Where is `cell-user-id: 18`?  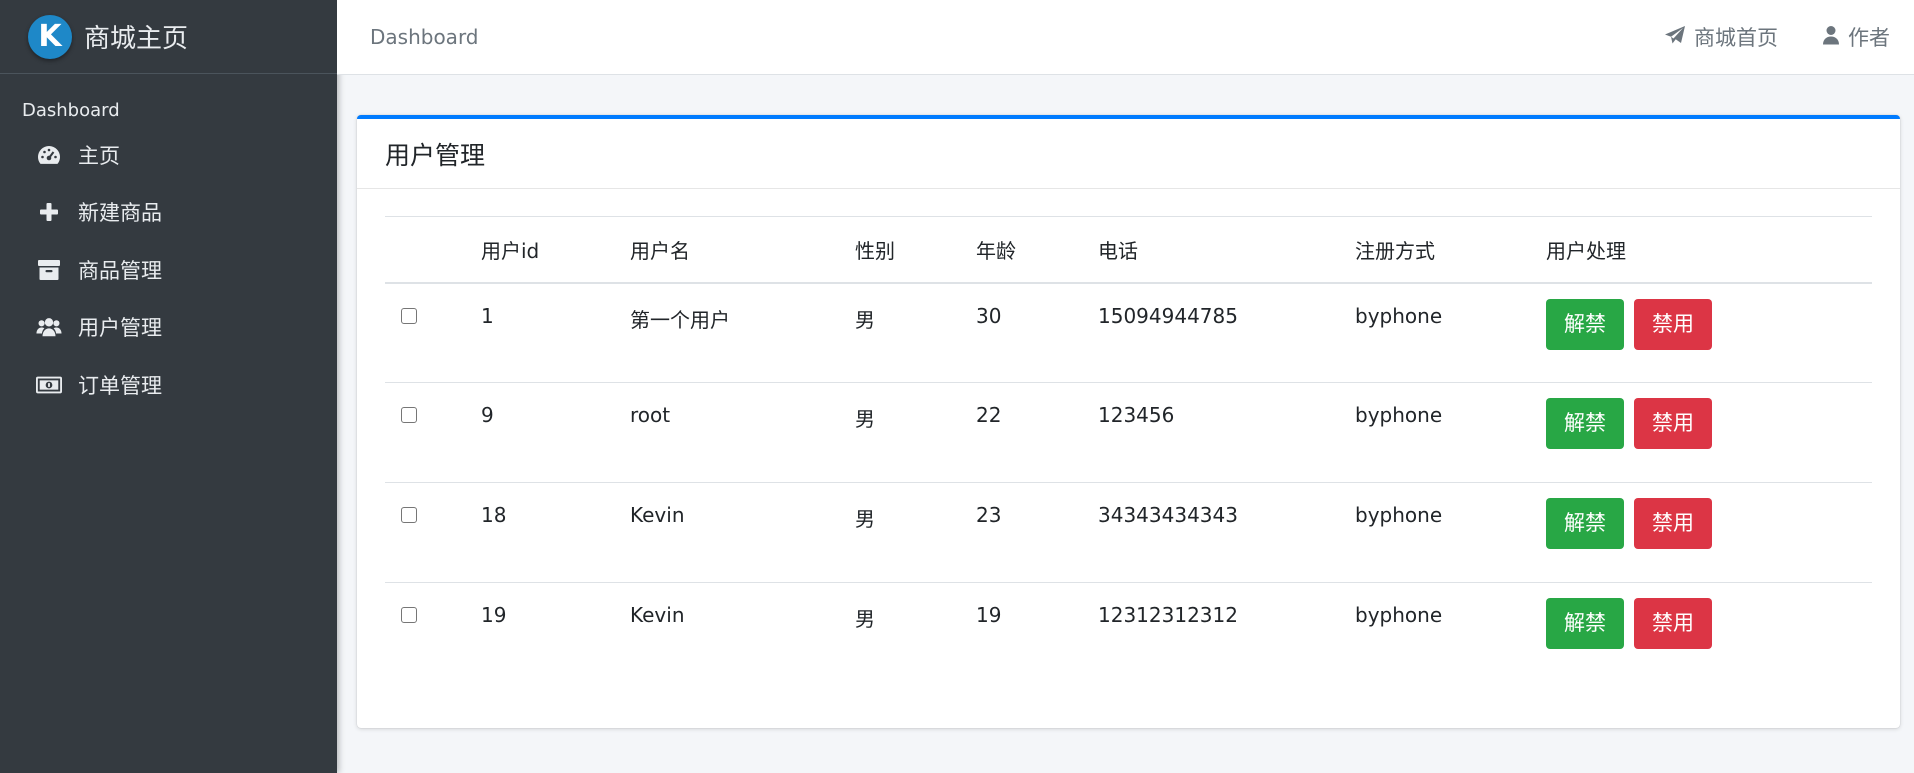 cell-user-id: 18 is located at coordinates (555, 532).